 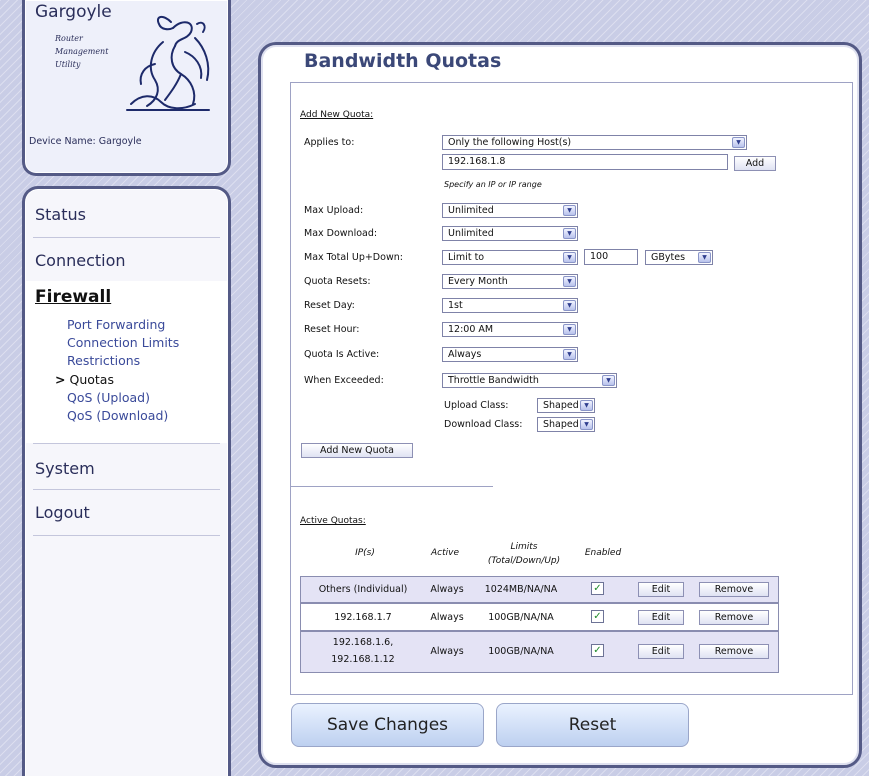 What do you see at coordinates (592, 725) in the screenshot?
I see `reset-button: Reset` at bounding box center [592, 725].